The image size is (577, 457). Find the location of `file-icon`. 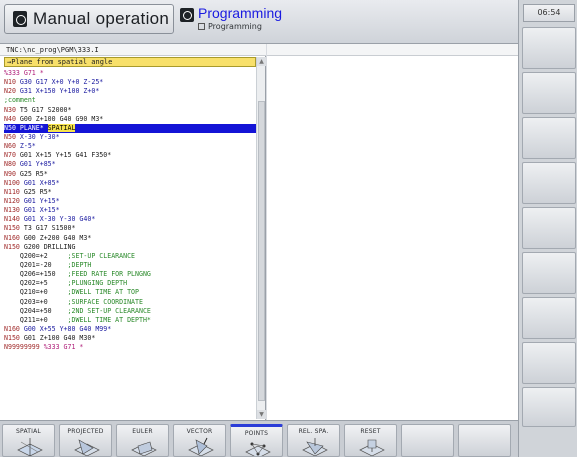

file-icon is located at coordinates (201, 26).